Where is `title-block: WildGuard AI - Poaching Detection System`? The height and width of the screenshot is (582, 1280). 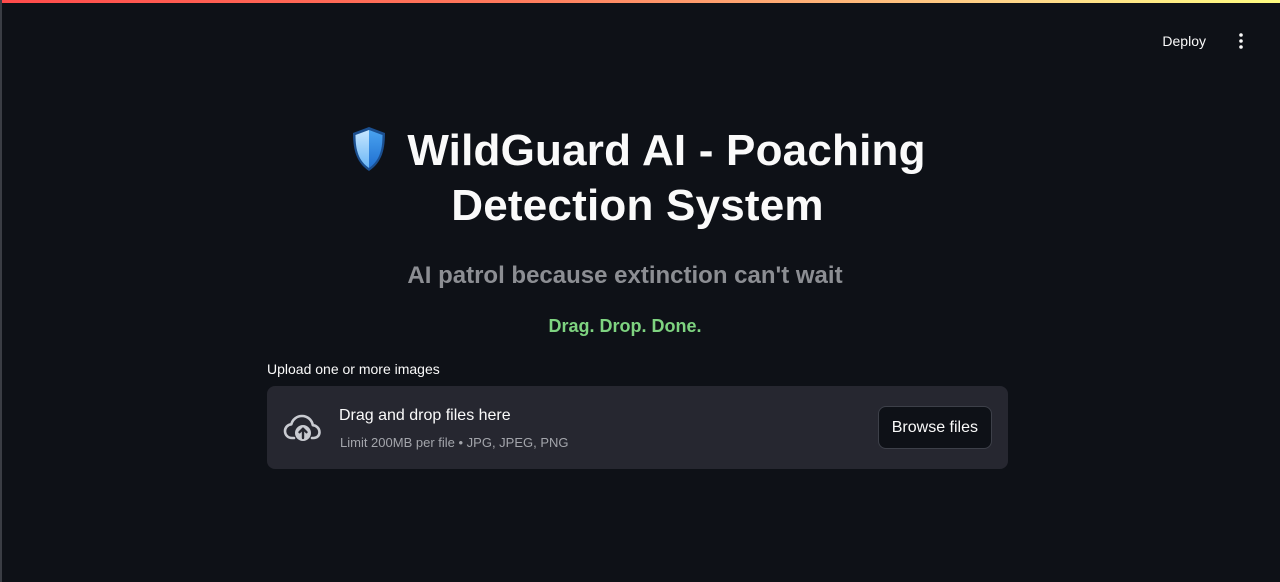 title-block: WildGuard AI - Poaching Detection System is located at coordinates (637, 178).